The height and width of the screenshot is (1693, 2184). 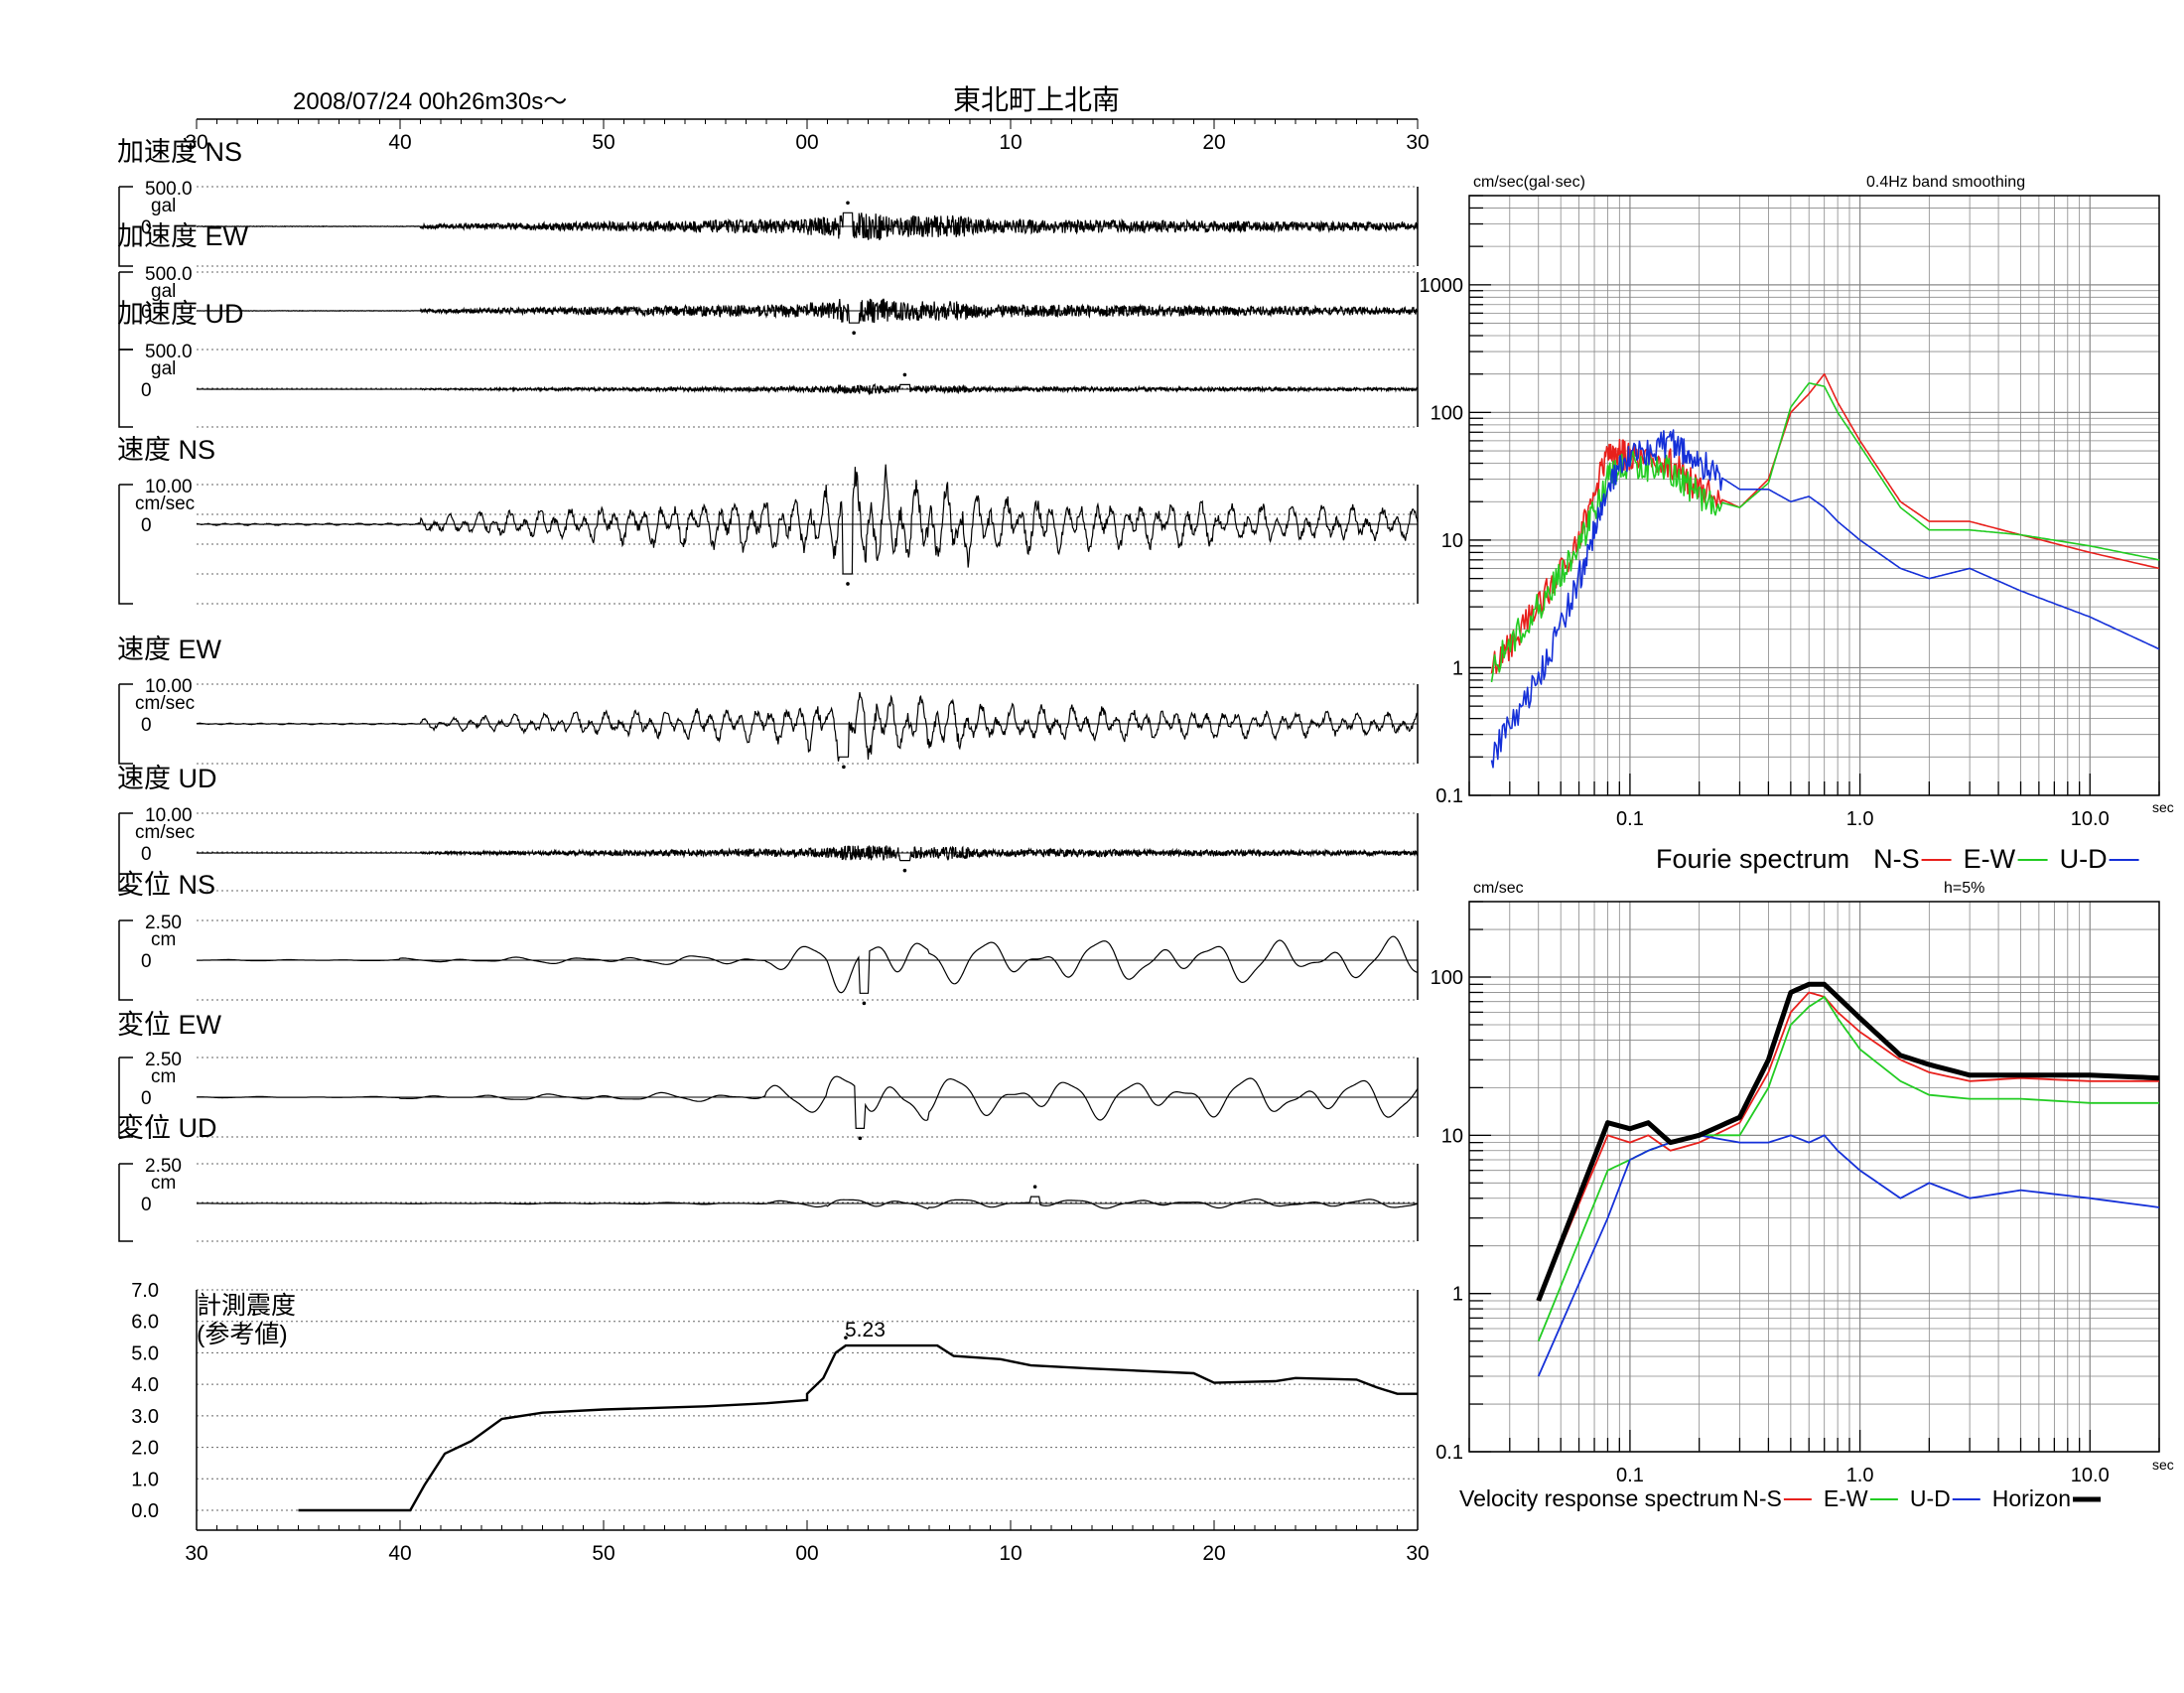 What do you see at coordinates (858, 1427) in the screenshot?
I see `intensity-line` at bounding box center [858, 1427].